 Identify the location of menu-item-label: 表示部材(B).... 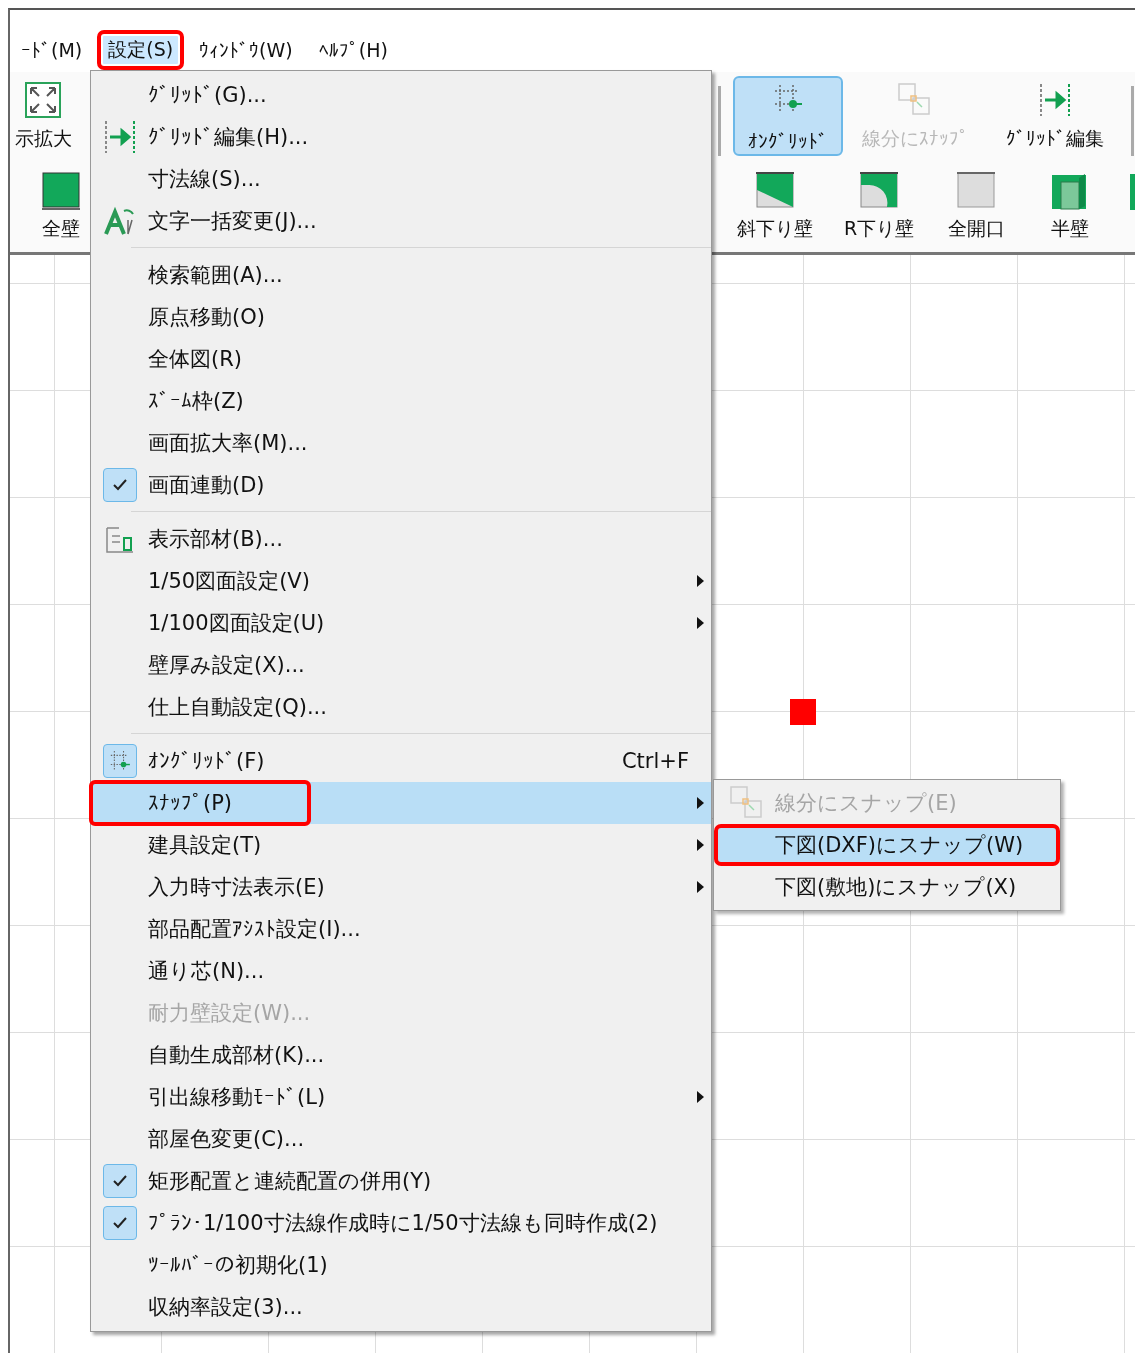
(215, 539).